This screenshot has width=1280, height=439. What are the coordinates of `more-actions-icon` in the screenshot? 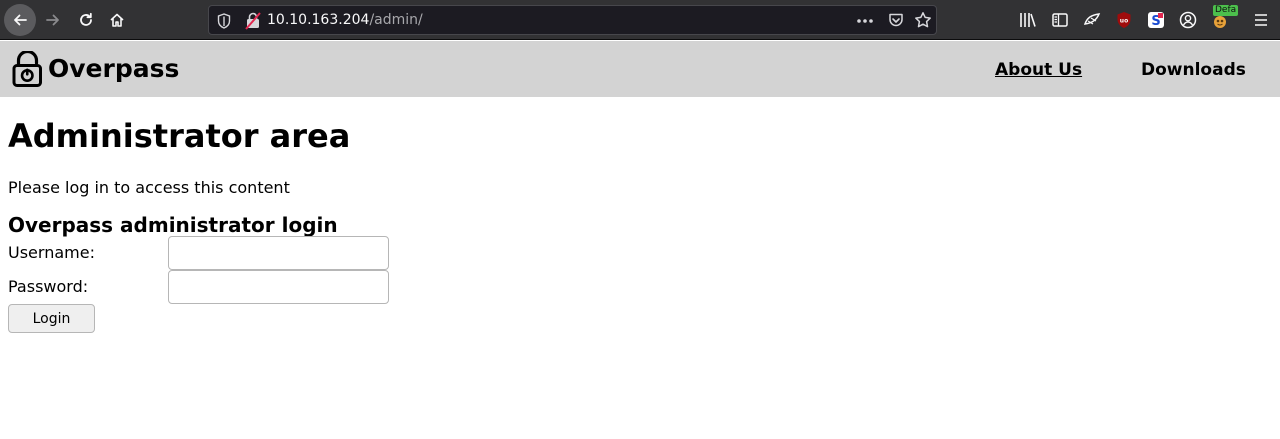 It's located at (865, 21).